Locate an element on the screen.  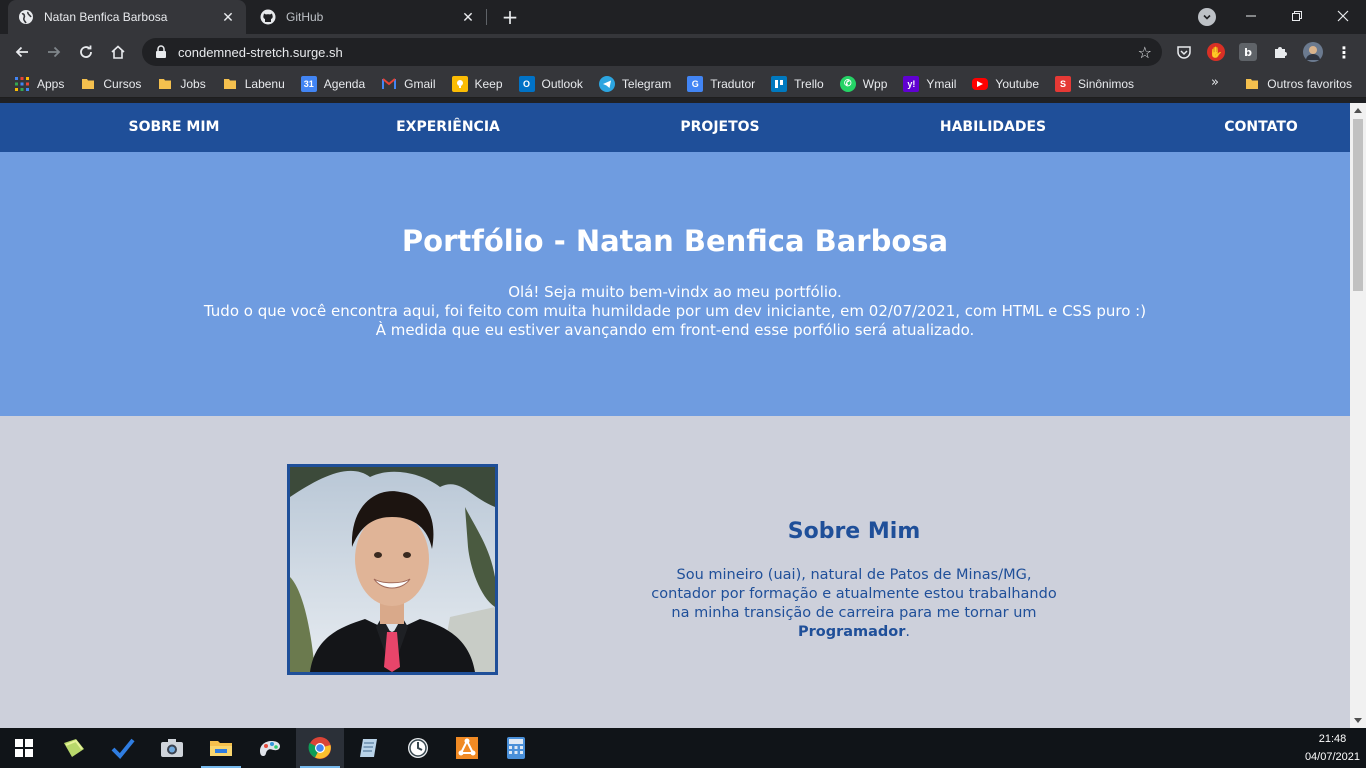
tab-github: GitHub ✕ is located at coordinates (368, 17).